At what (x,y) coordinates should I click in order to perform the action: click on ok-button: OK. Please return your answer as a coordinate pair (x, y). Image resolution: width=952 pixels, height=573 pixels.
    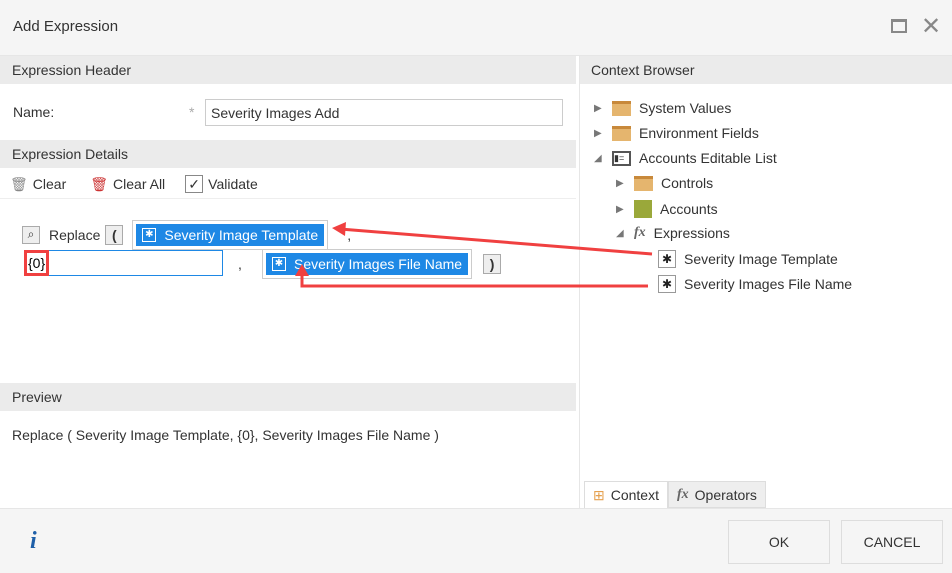
    Looking at the image, I should click on (779, 542).